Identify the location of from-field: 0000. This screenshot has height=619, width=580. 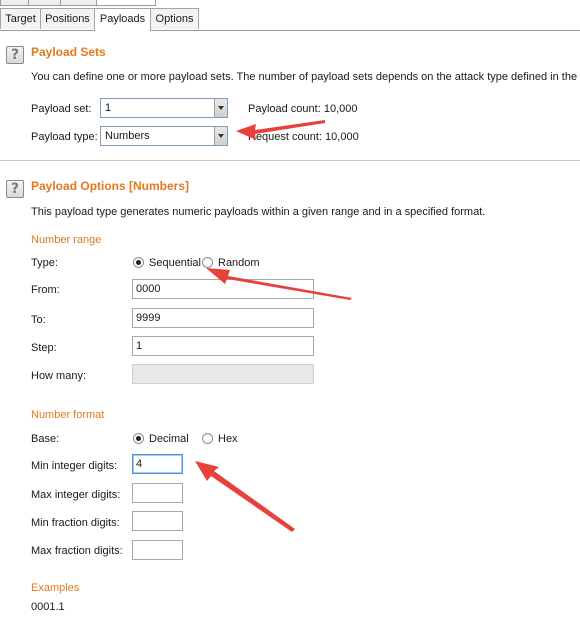
(223, 289).